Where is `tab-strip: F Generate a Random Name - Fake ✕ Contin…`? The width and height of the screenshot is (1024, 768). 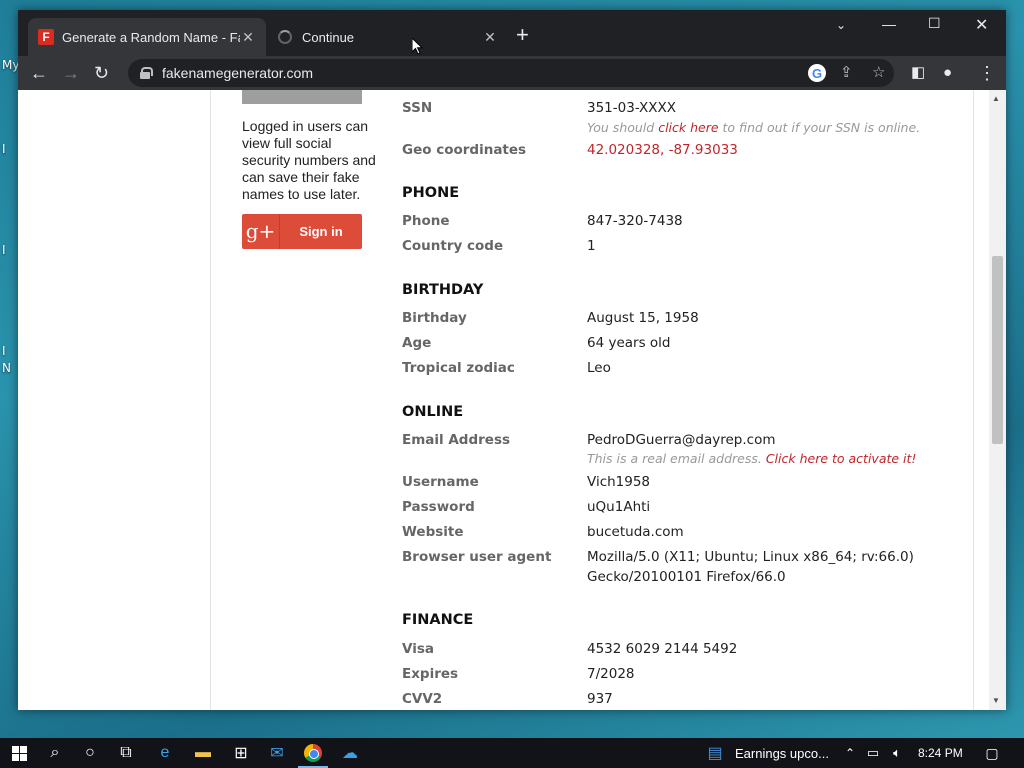 tab-strip: F Generate a Random Name - Fake ✕ Contin… is located at coordinates (512, 33).